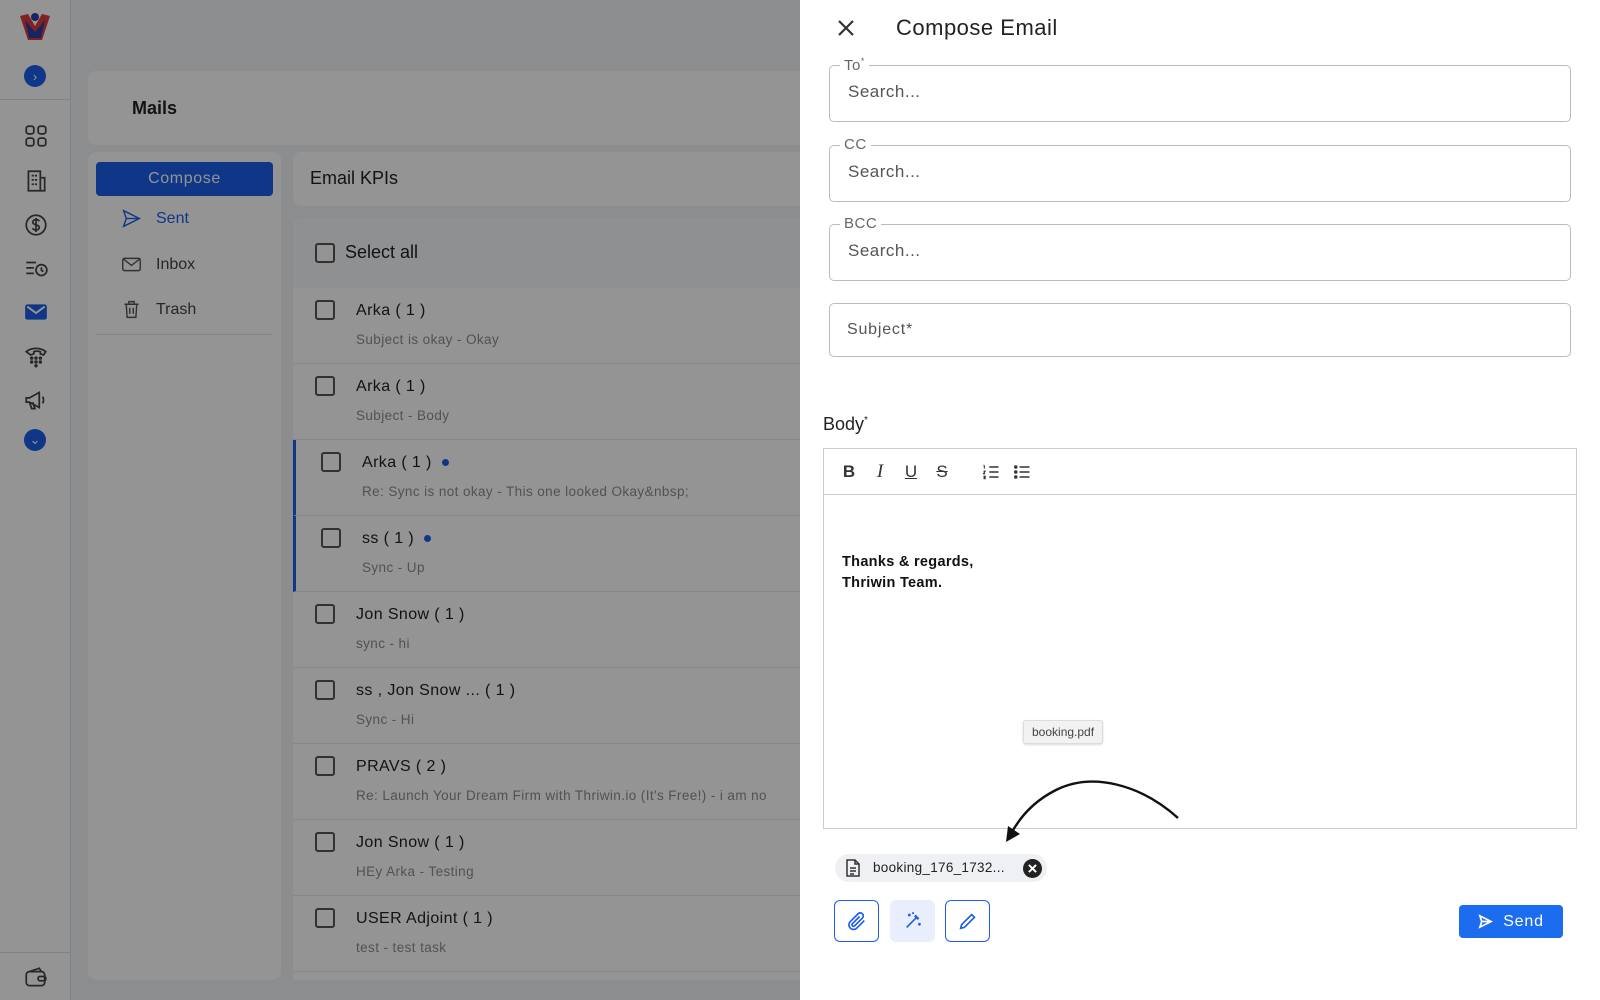  What do you see at coordinates (546, 402) in the screenshot?
I see `email-row: Arka ( 1 ) Subject - Body` at bounding box center [546, 402].